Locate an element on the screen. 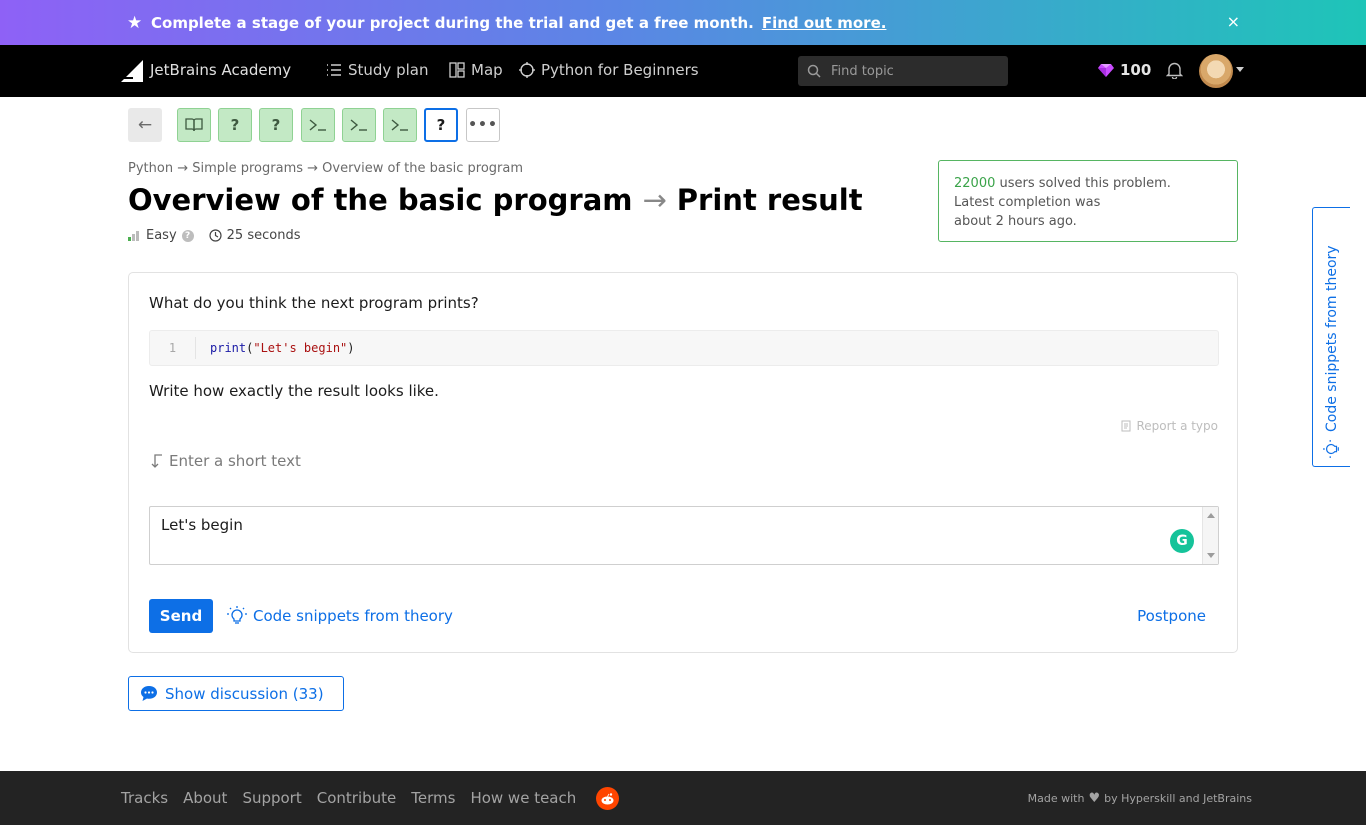 The width and height of the screenshot is (1366, 825). find-out-more-link: Find out more. is located at coordinates (824, 23).